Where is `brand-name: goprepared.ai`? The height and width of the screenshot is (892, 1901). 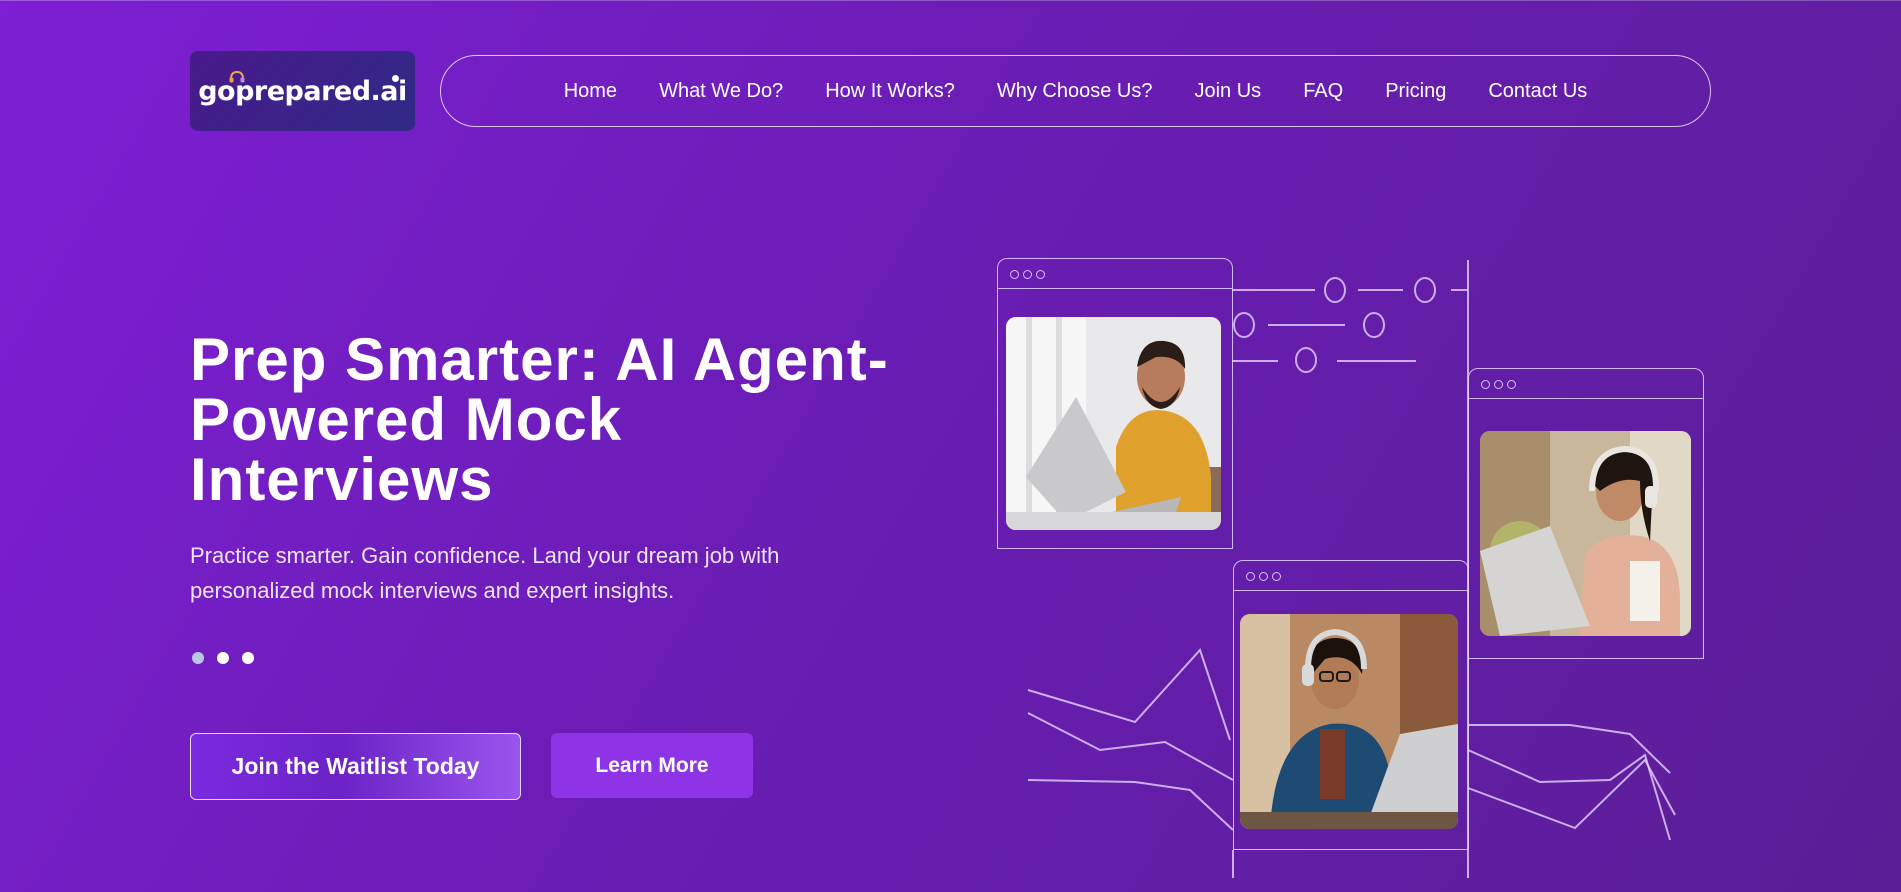 brand-name: goprepared.ai is located at coordinates (302, 91).